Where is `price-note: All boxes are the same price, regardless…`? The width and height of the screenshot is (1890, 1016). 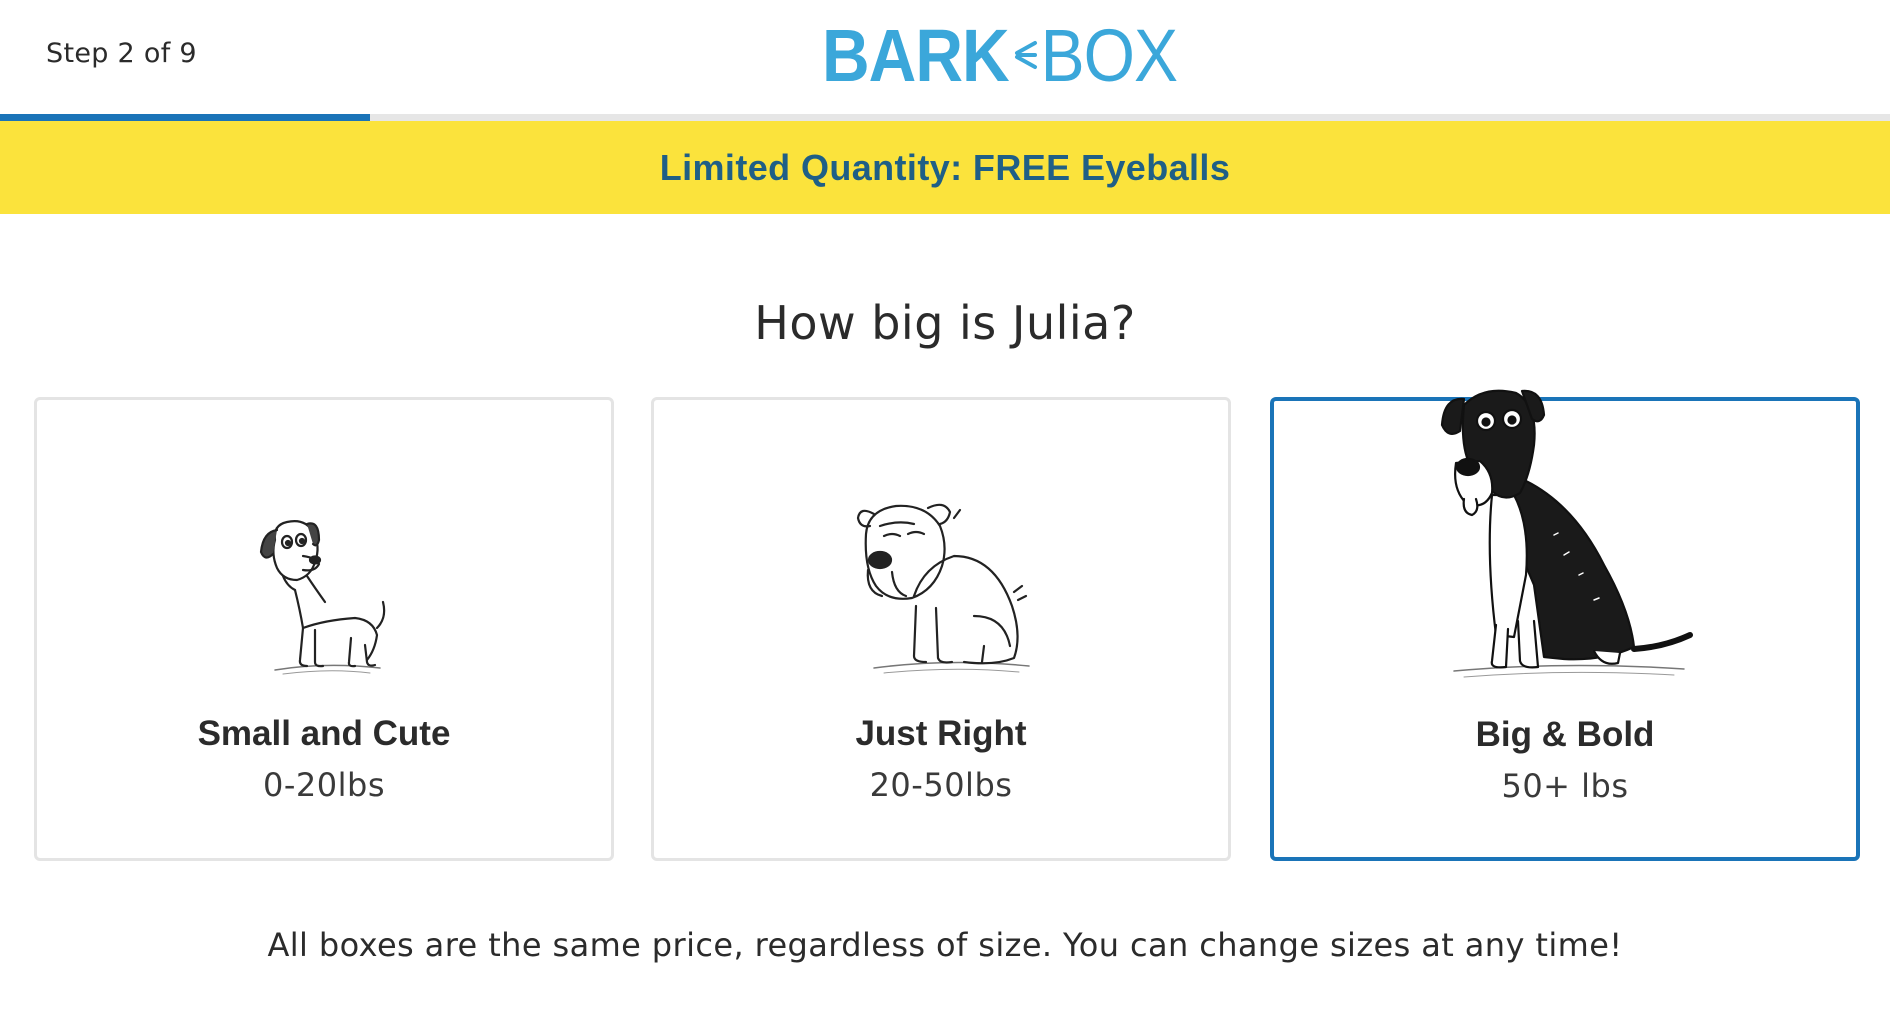
price-note: All boxes are the same price, regardless… is located at coordinates (945, 945).